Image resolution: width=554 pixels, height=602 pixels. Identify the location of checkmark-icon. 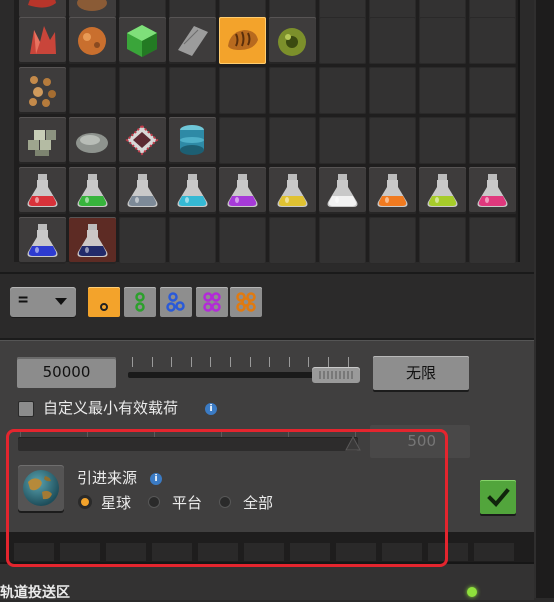
(498, 497).